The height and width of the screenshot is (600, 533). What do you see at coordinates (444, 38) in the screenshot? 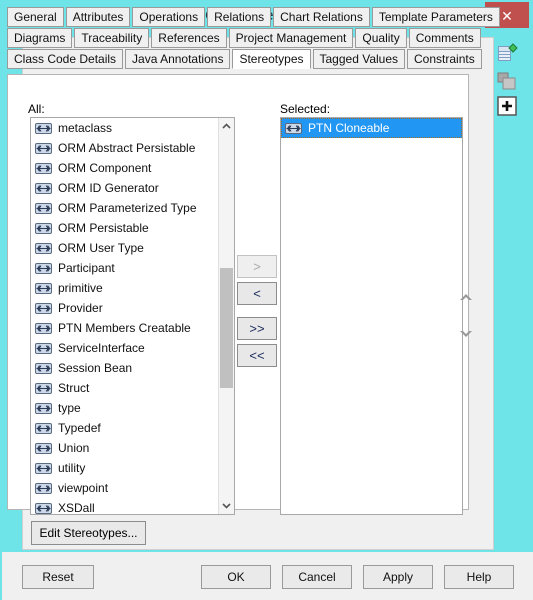
I see `tab-comments: Comments` at bounding box center [444, 38].